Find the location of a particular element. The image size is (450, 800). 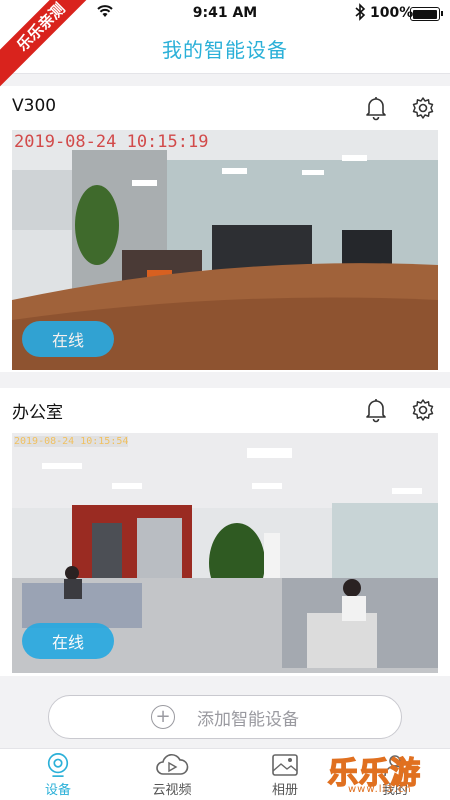

feed-timestamp: 2019-08-24 10:15:54 is located at coordinates (71, 441).